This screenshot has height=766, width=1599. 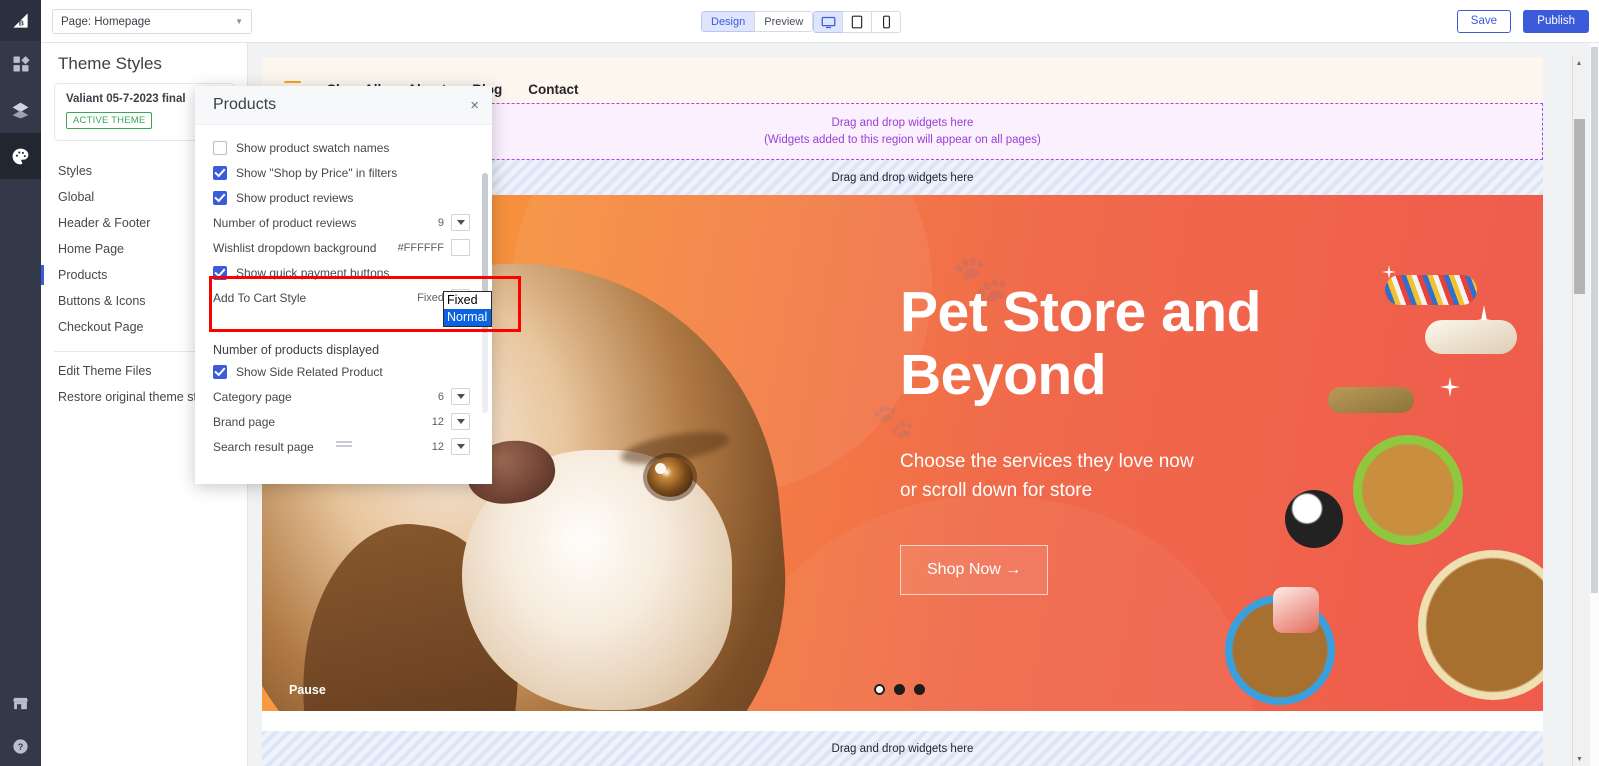 I want to click on scroll-down-arrow-icon: ▼, so click(x=1579, y=759).